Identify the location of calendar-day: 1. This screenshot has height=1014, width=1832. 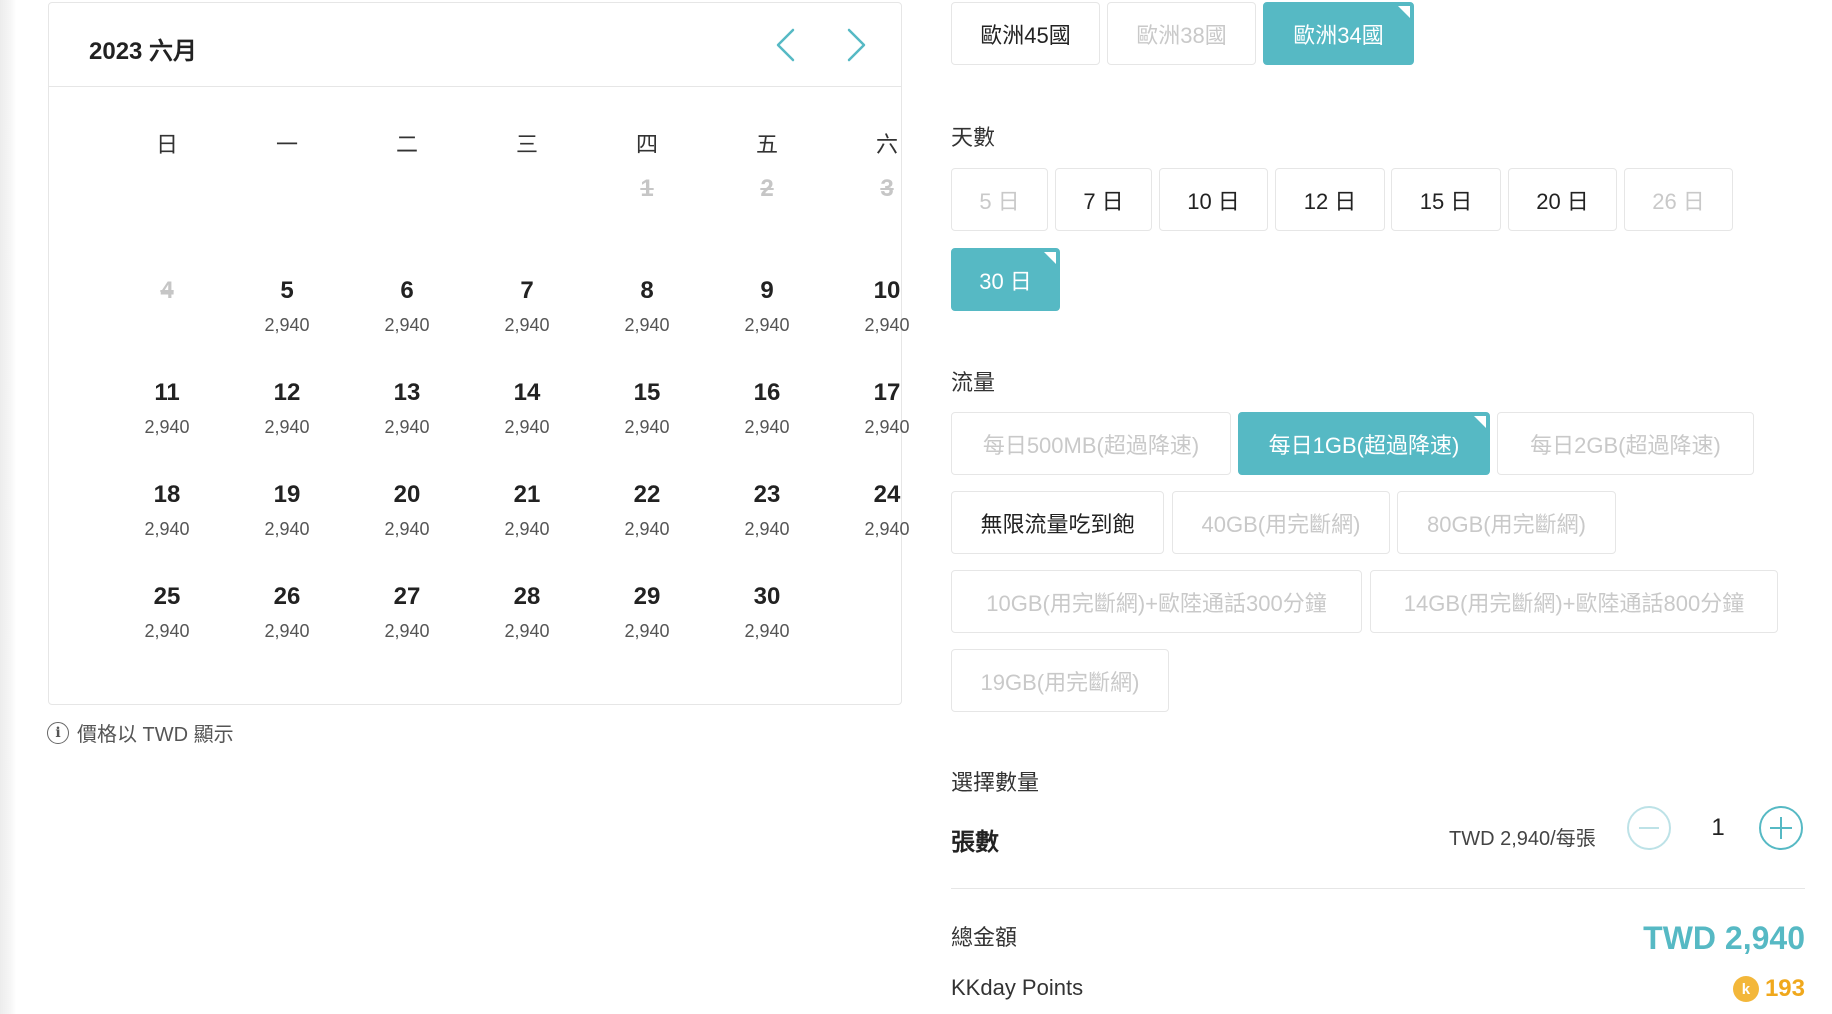
(647, 198).